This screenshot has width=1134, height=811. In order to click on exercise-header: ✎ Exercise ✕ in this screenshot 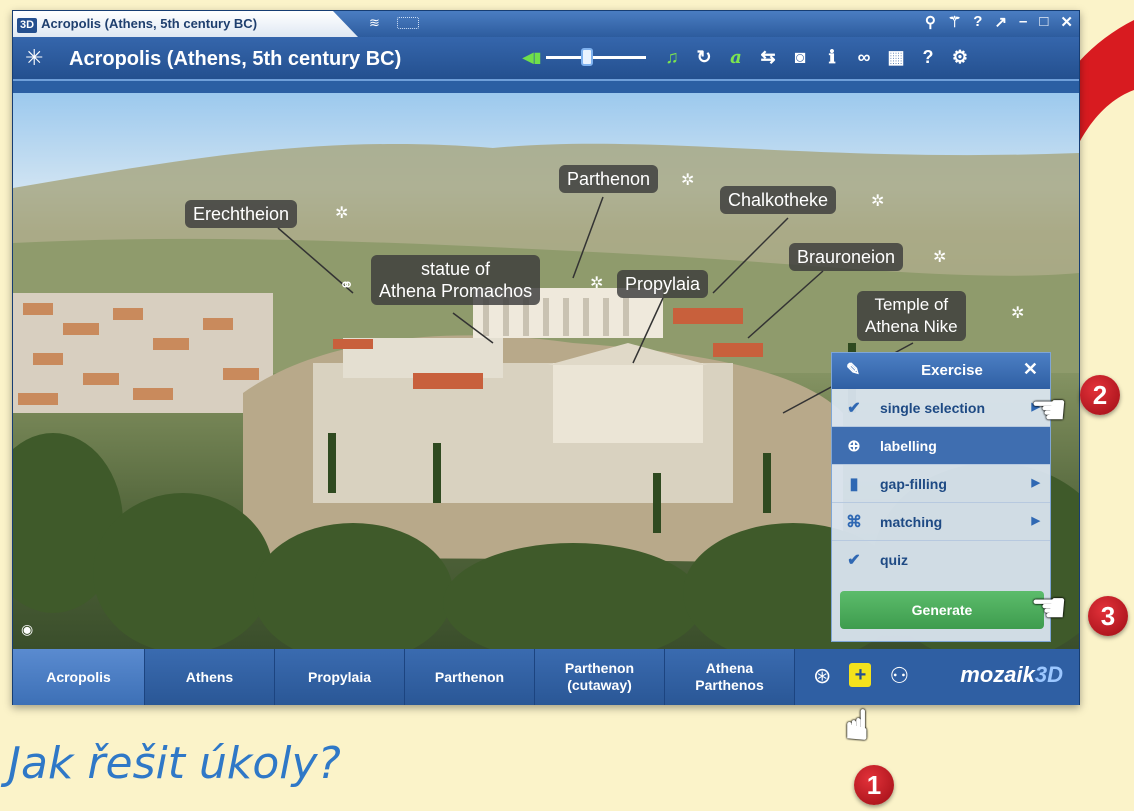, I will do `click(941, 371)`.